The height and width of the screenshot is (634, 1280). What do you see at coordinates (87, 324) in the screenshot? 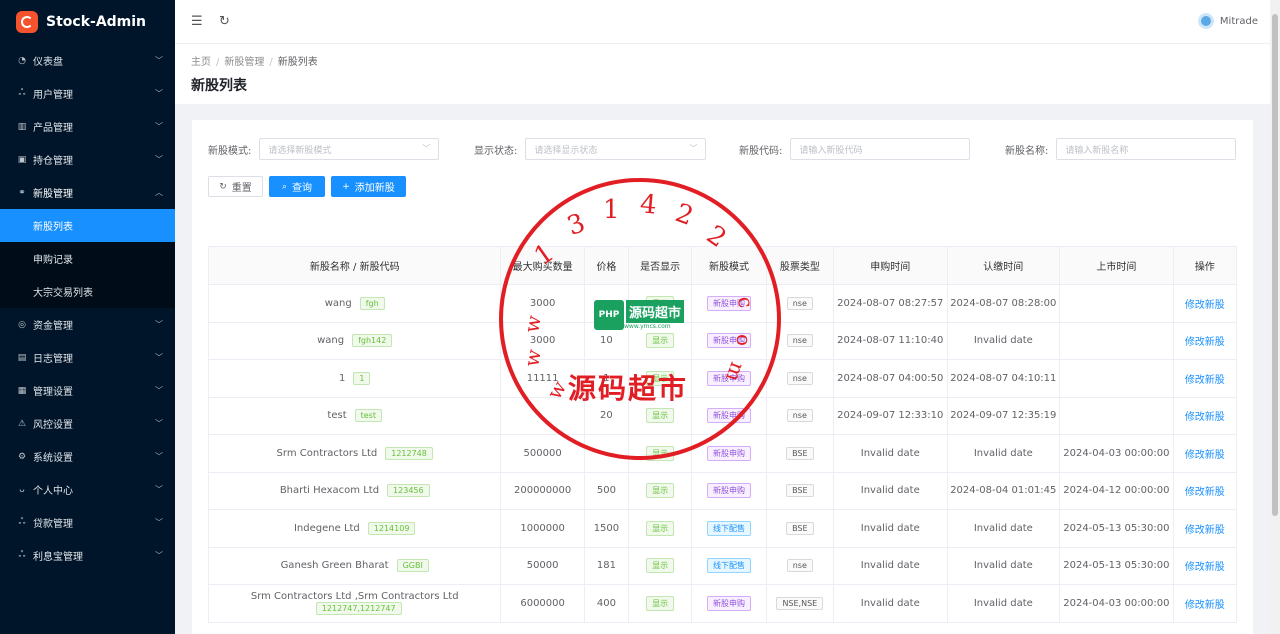
I see `sidebar-item: ◎ 资金管理 ﹀` at bounding box center [87, 324].